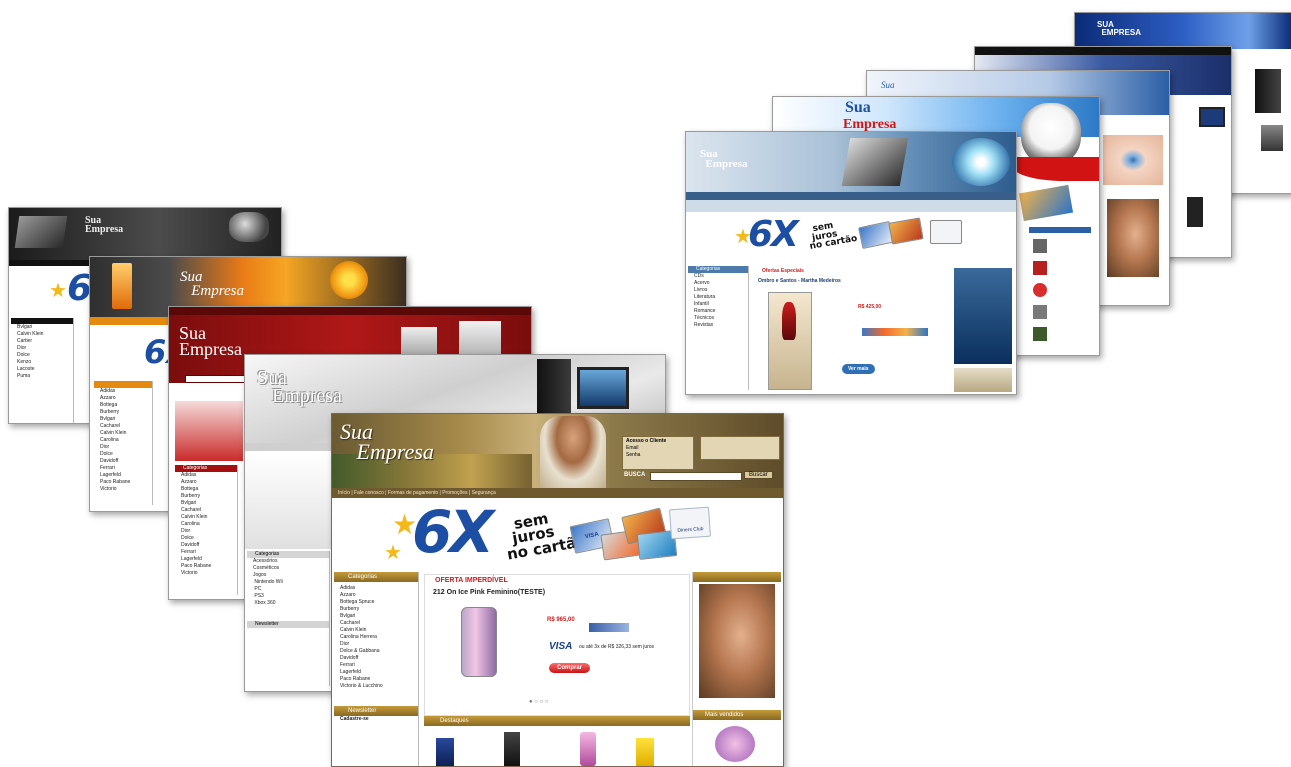  I want to click on cd-image, so click(981, 162).